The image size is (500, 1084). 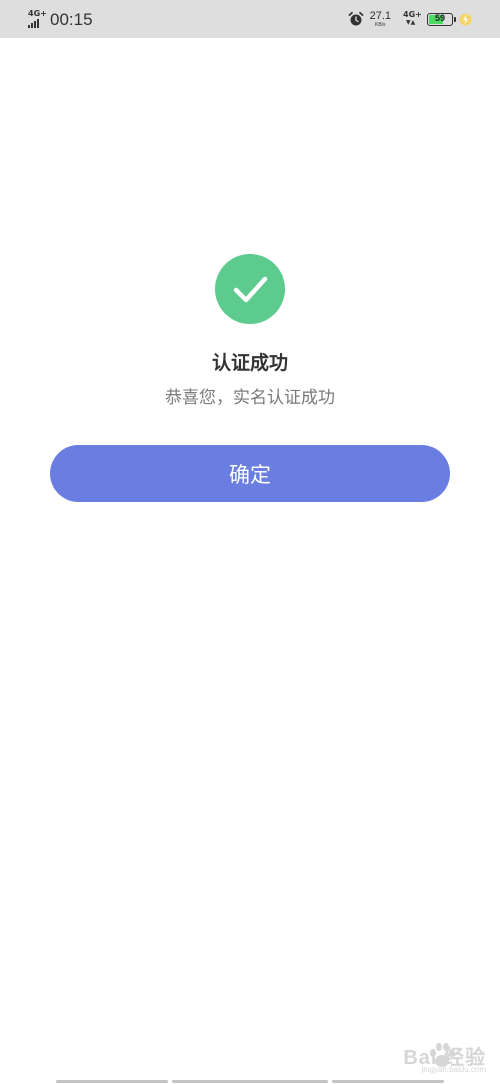 What do you see at coordinates (411, 22) in the screenshot?
I see `data-arrows-icon: ▼▲` at bounding box center [411, 22].